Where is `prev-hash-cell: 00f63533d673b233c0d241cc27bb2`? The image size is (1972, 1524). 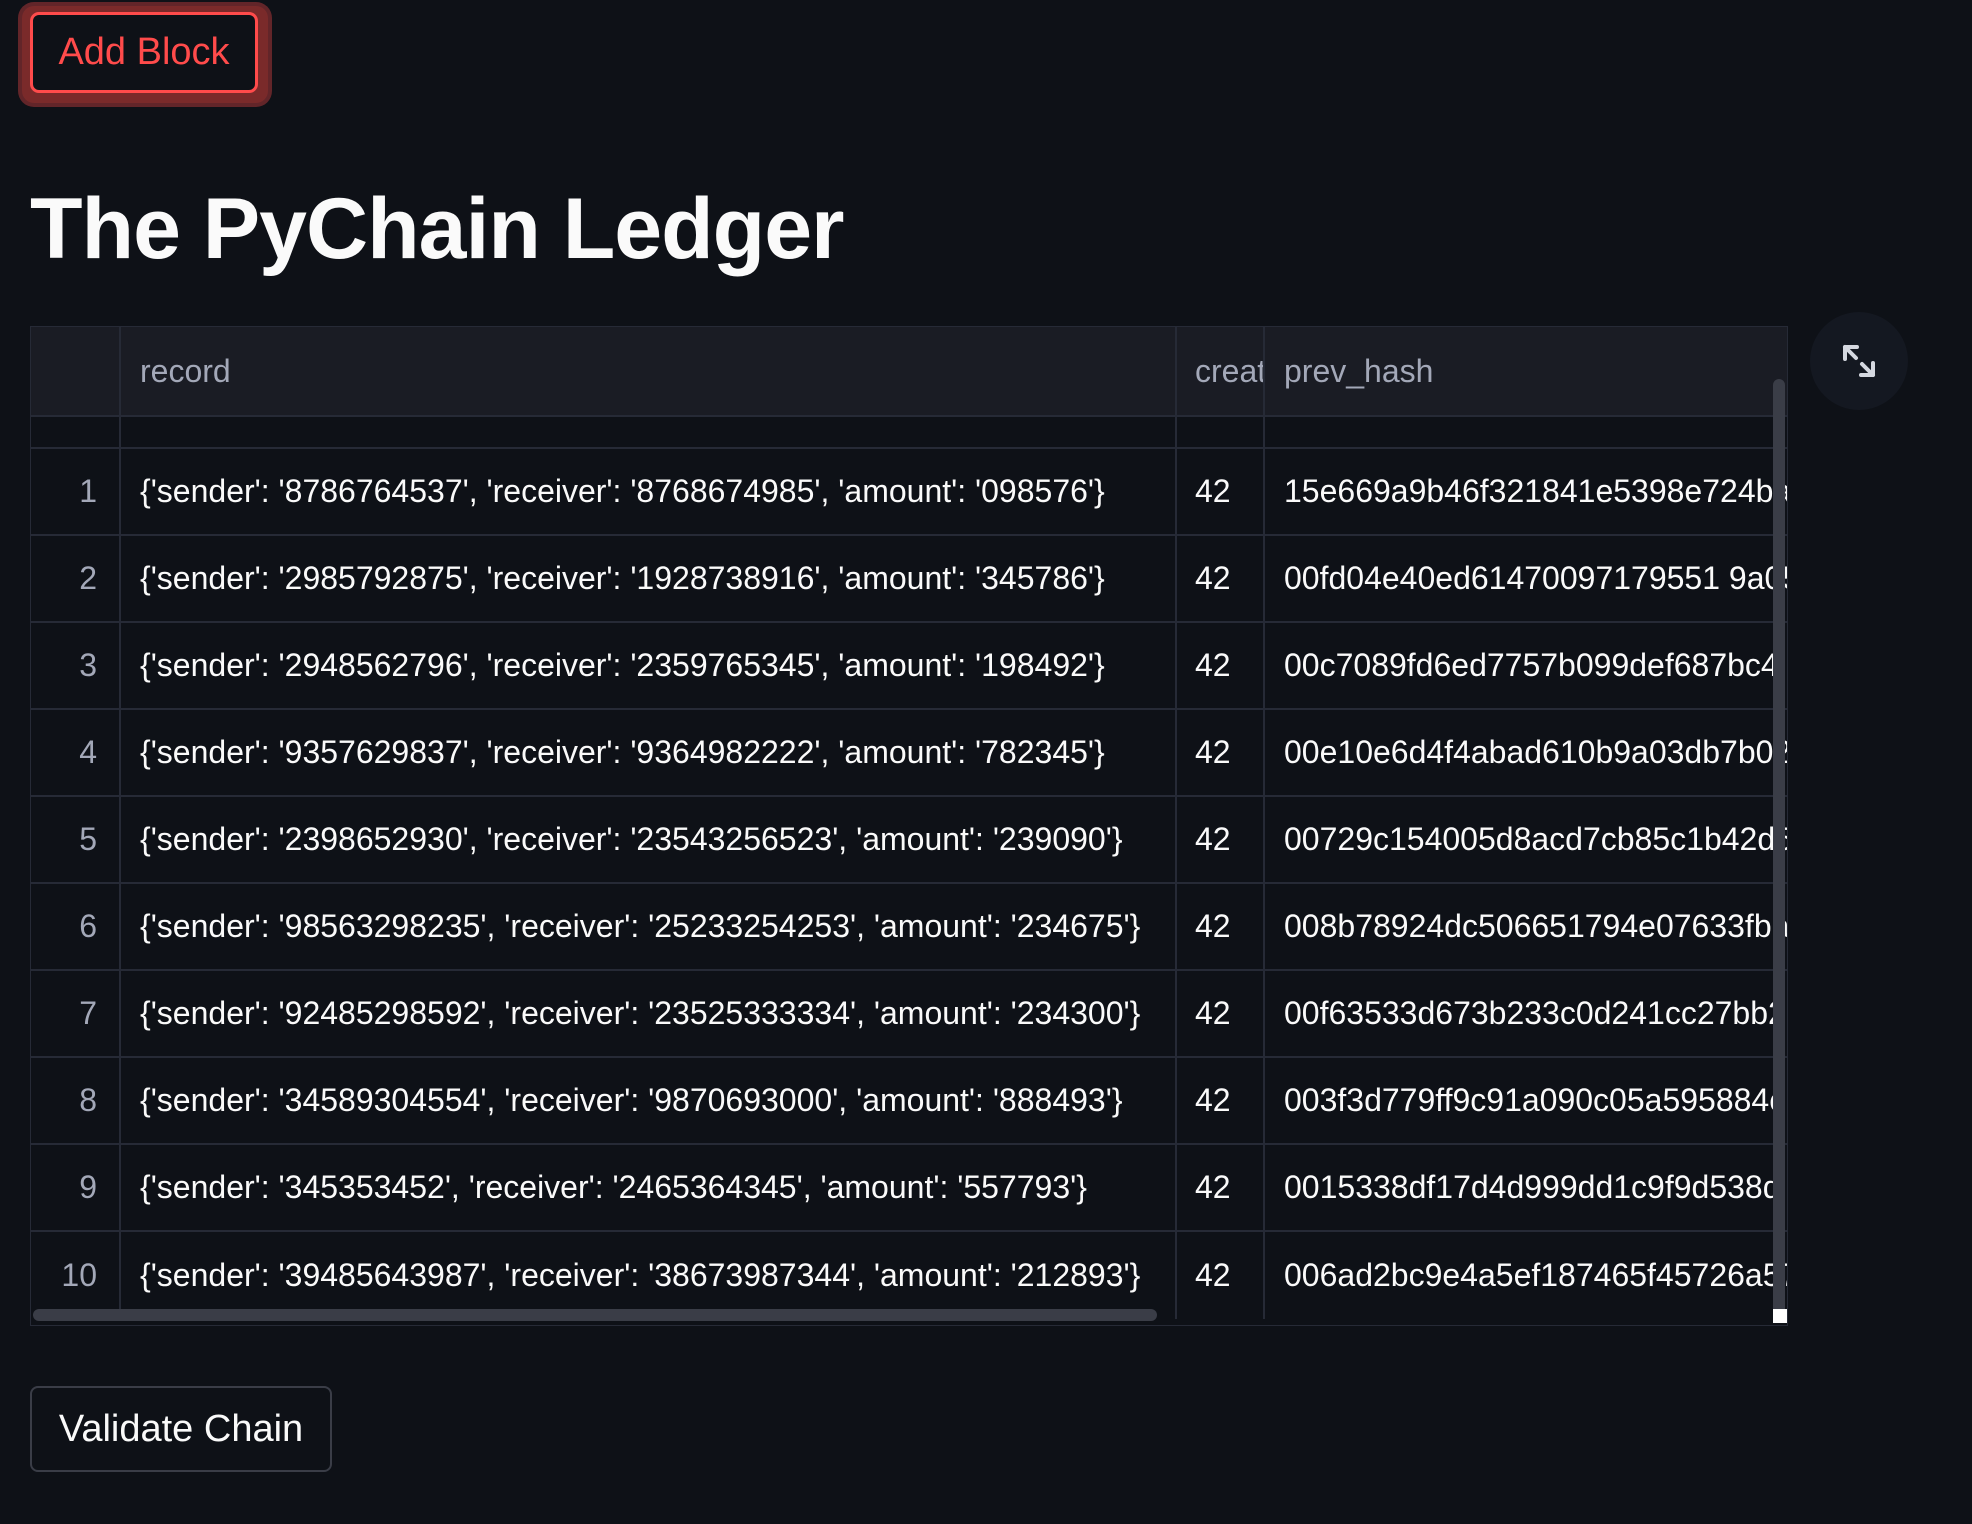
prev-hash-cell: 00f63533d673b233c0d241cc27bb2 is located at coordinates (1526, 1013).